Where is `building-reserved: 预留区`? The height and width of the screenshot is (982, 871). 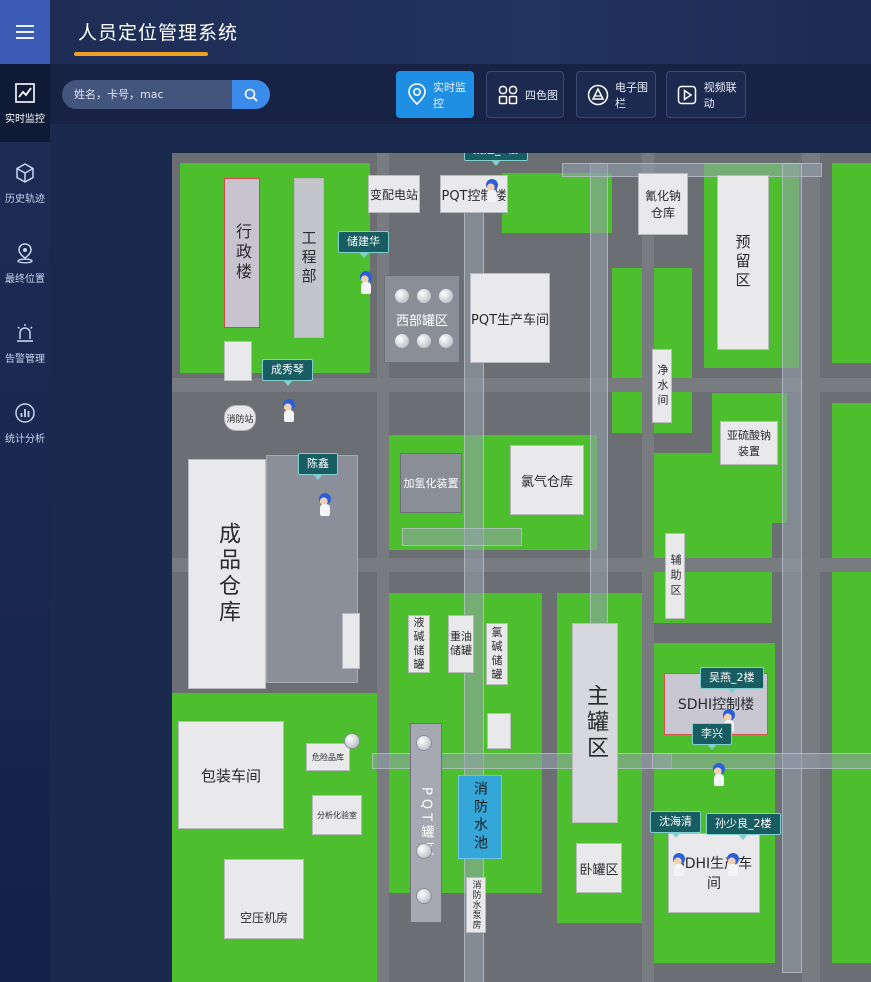
building-reserved: 预留区 is located at coordinates (743, 262).